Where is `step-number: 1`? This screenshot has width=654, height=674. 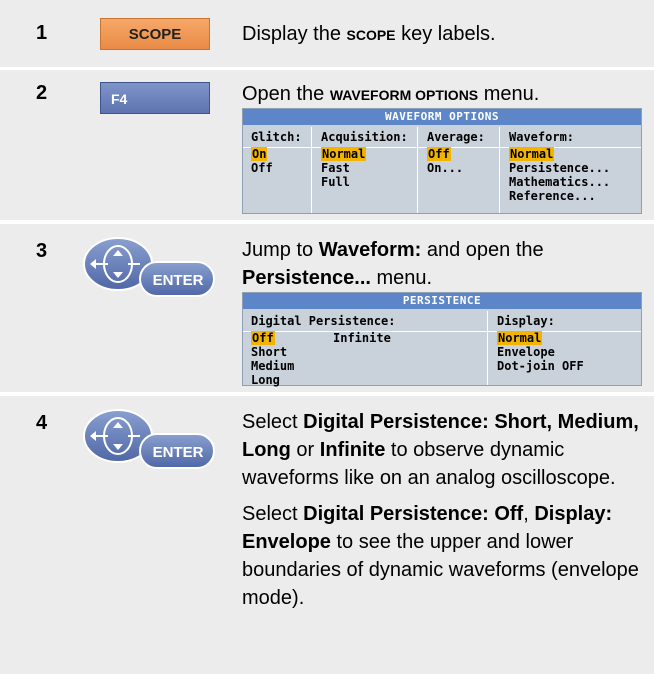 step-number: 1 is located at coordinates (42, 33).